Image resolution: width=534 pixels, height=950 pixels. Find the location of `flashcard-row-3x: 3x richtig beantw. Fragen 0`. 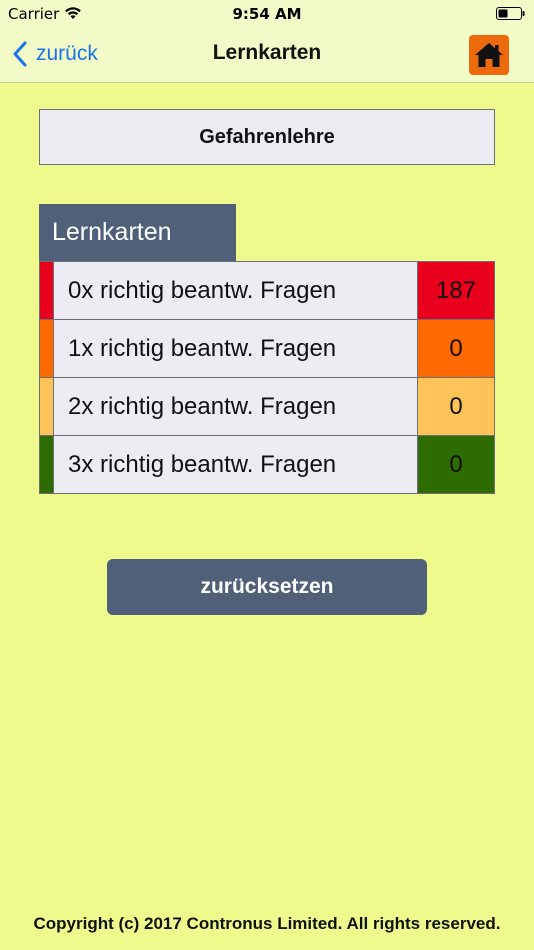

flashcard-row-3x: 3x richtig beantw. Fragen 0 is located at coordinates (267, 464).